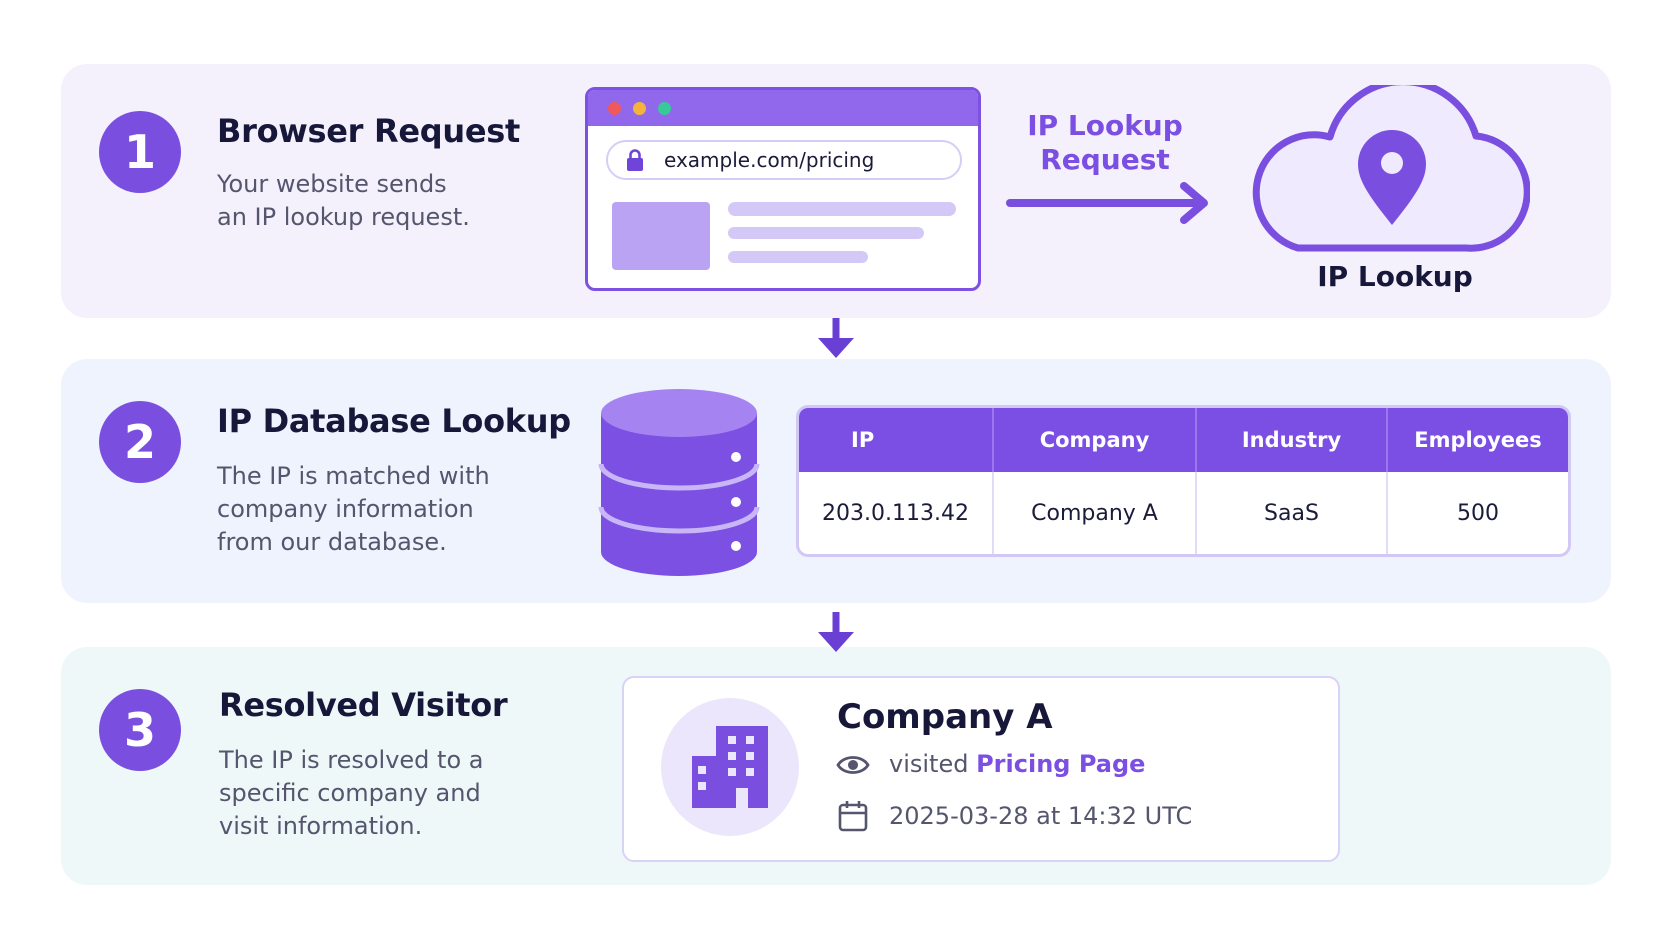 This screenshot has height=941, width=1672. What do you see at coordinates (363, 705) in the screenshot?
I see `step-title-3: Resolved Visitor` at bounding box center [363, 705].